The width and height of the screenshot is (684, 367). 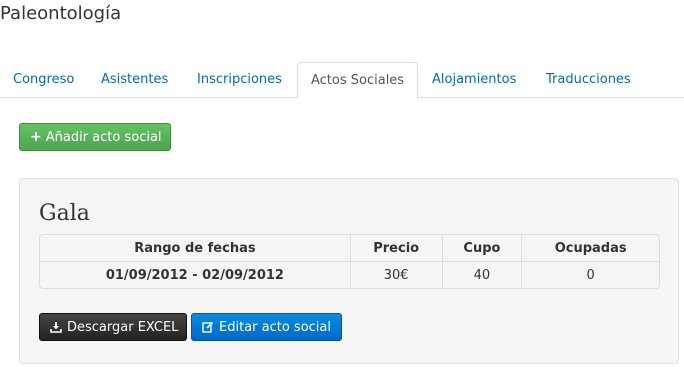 What do you see at coordinates (123, 327) in the screenshot?
I see `download-excel-label: Descargar EXCEL` at bounding box center [123, 327].